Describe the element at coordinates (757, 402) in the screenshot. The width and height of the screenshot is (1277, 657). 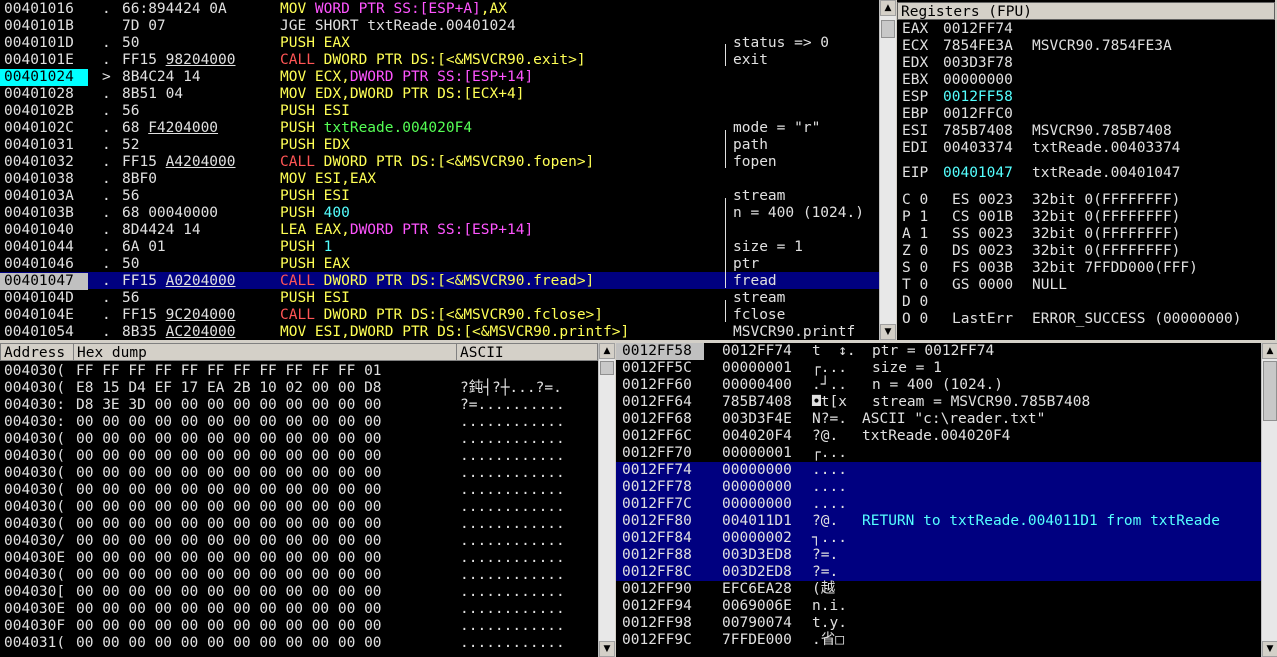
I see `stack-value: 785B7408` at that location.